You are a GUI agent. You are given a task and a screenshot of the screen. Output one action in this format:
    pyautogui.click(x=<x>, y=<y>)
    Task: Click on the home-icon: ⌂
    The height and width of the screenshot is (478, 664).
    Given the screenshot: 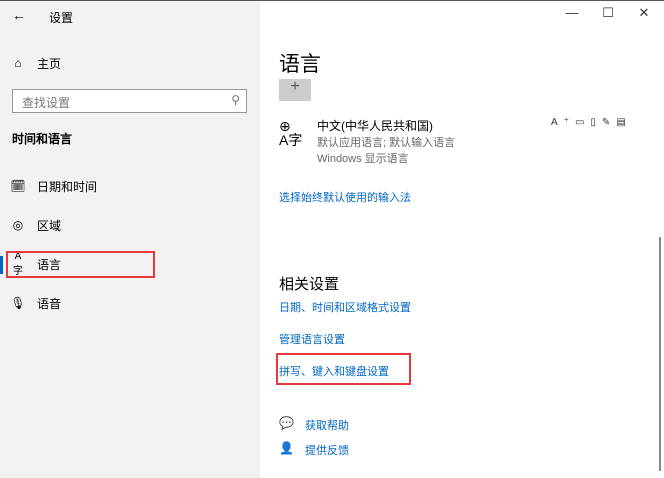 What is the action you would take?
    pyautogui.click(x=18, y=63)
    